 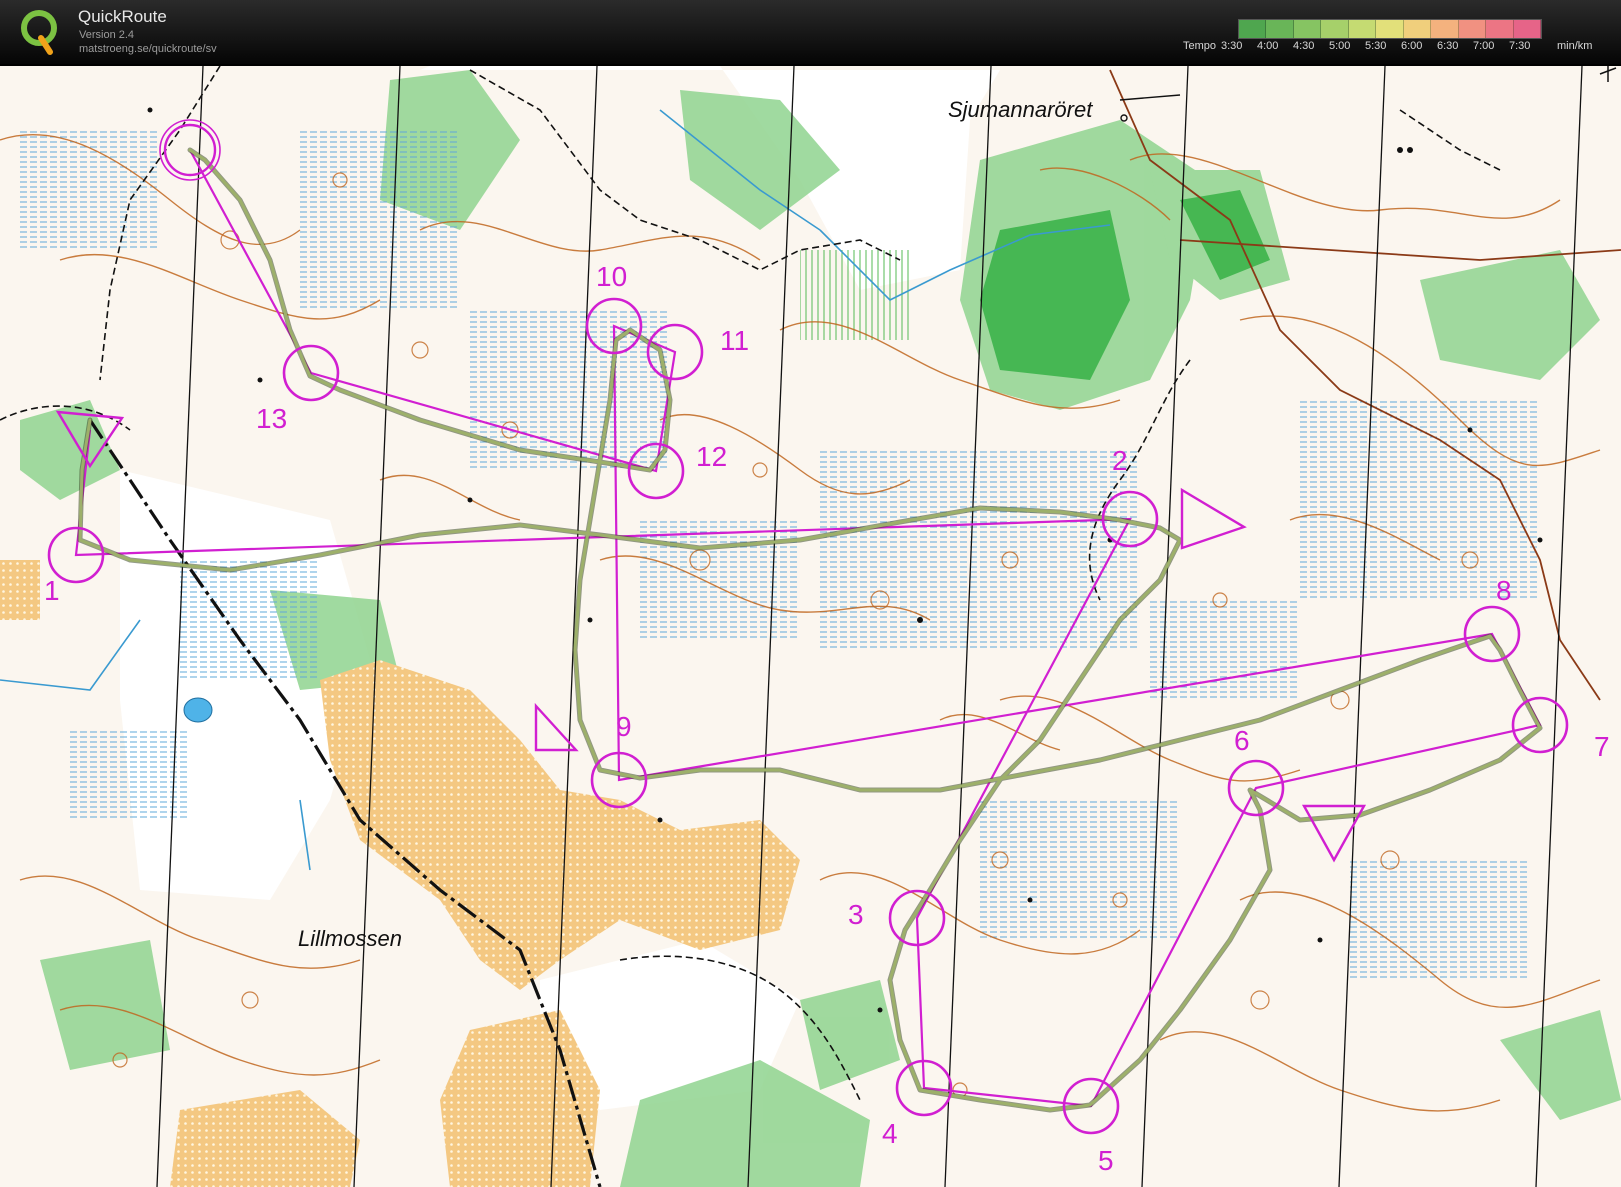 I want to click on control-number: 4, so click(x=890, y=1133).